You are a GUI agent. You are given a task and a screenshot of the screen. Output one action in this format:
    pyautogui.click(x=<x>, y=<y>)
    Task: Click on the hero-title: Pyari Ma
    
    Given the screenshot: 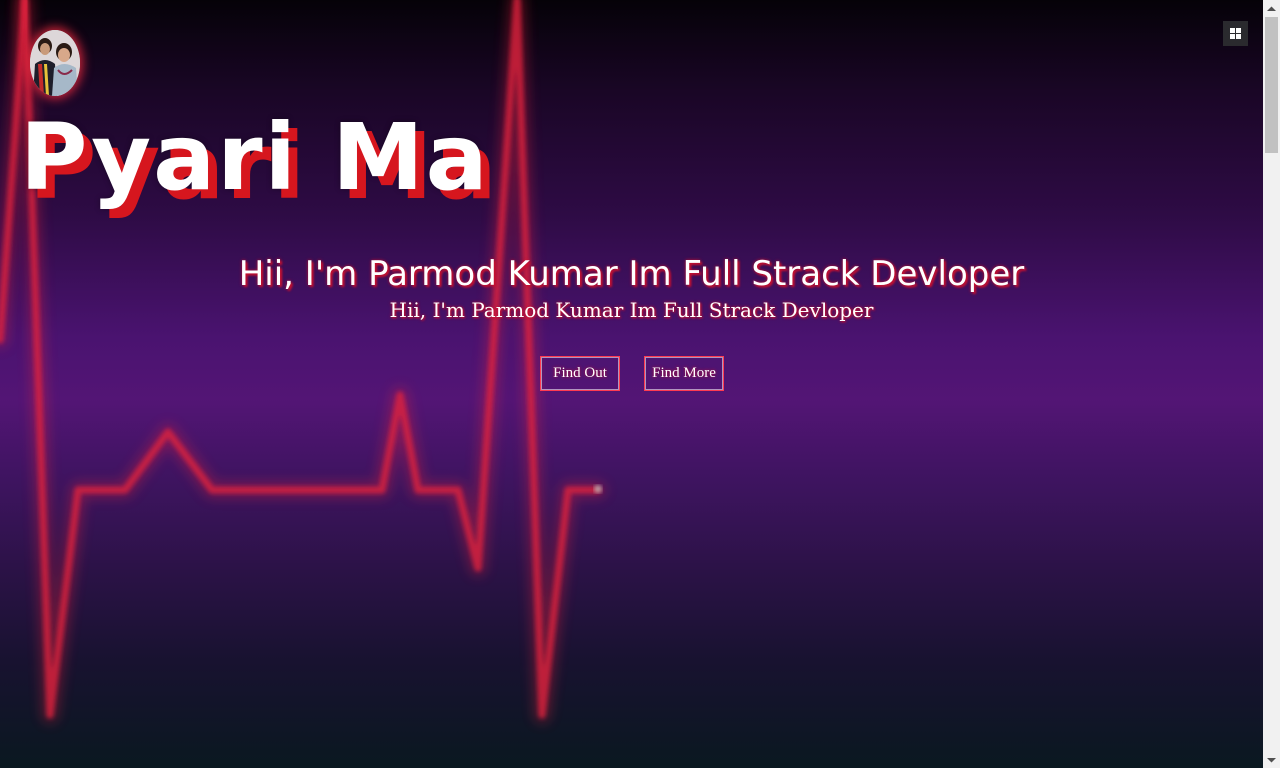 What is the action you would take?
    pyautogui.click(x=255, y=157)
    